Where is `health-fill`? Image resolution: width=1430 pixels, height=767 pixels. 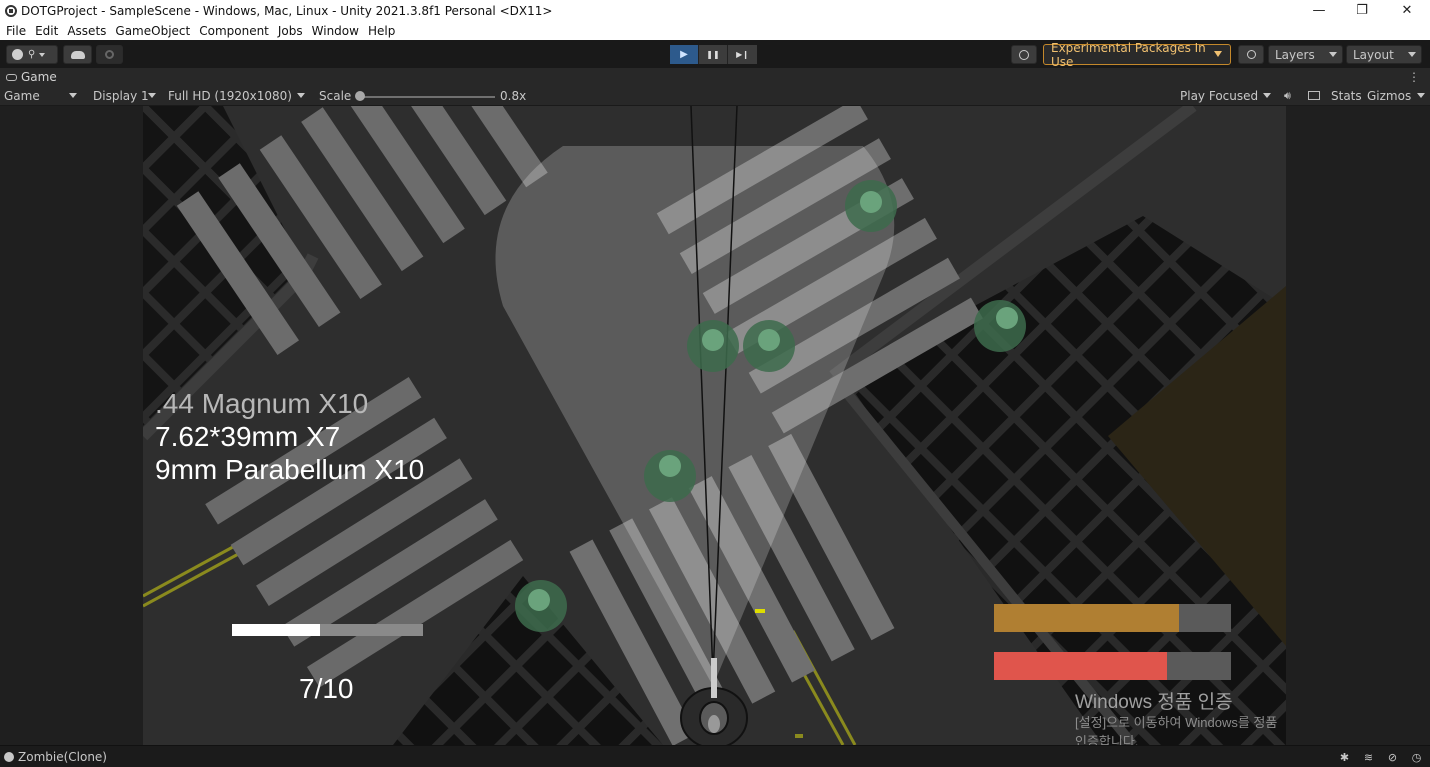 health-fill is located at coordinates (1080, 666).